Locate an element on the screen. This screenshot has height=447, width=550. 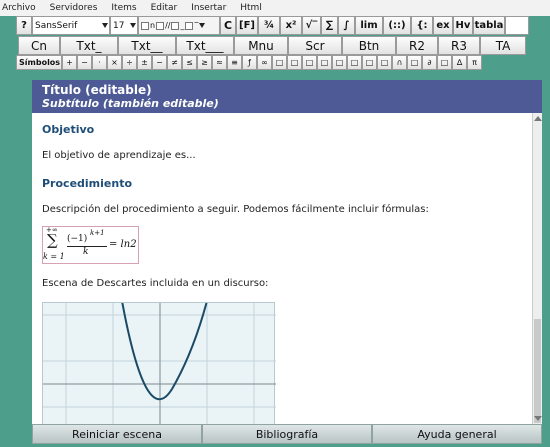
symbol-button-6: − is located at coordinates (159, 62).